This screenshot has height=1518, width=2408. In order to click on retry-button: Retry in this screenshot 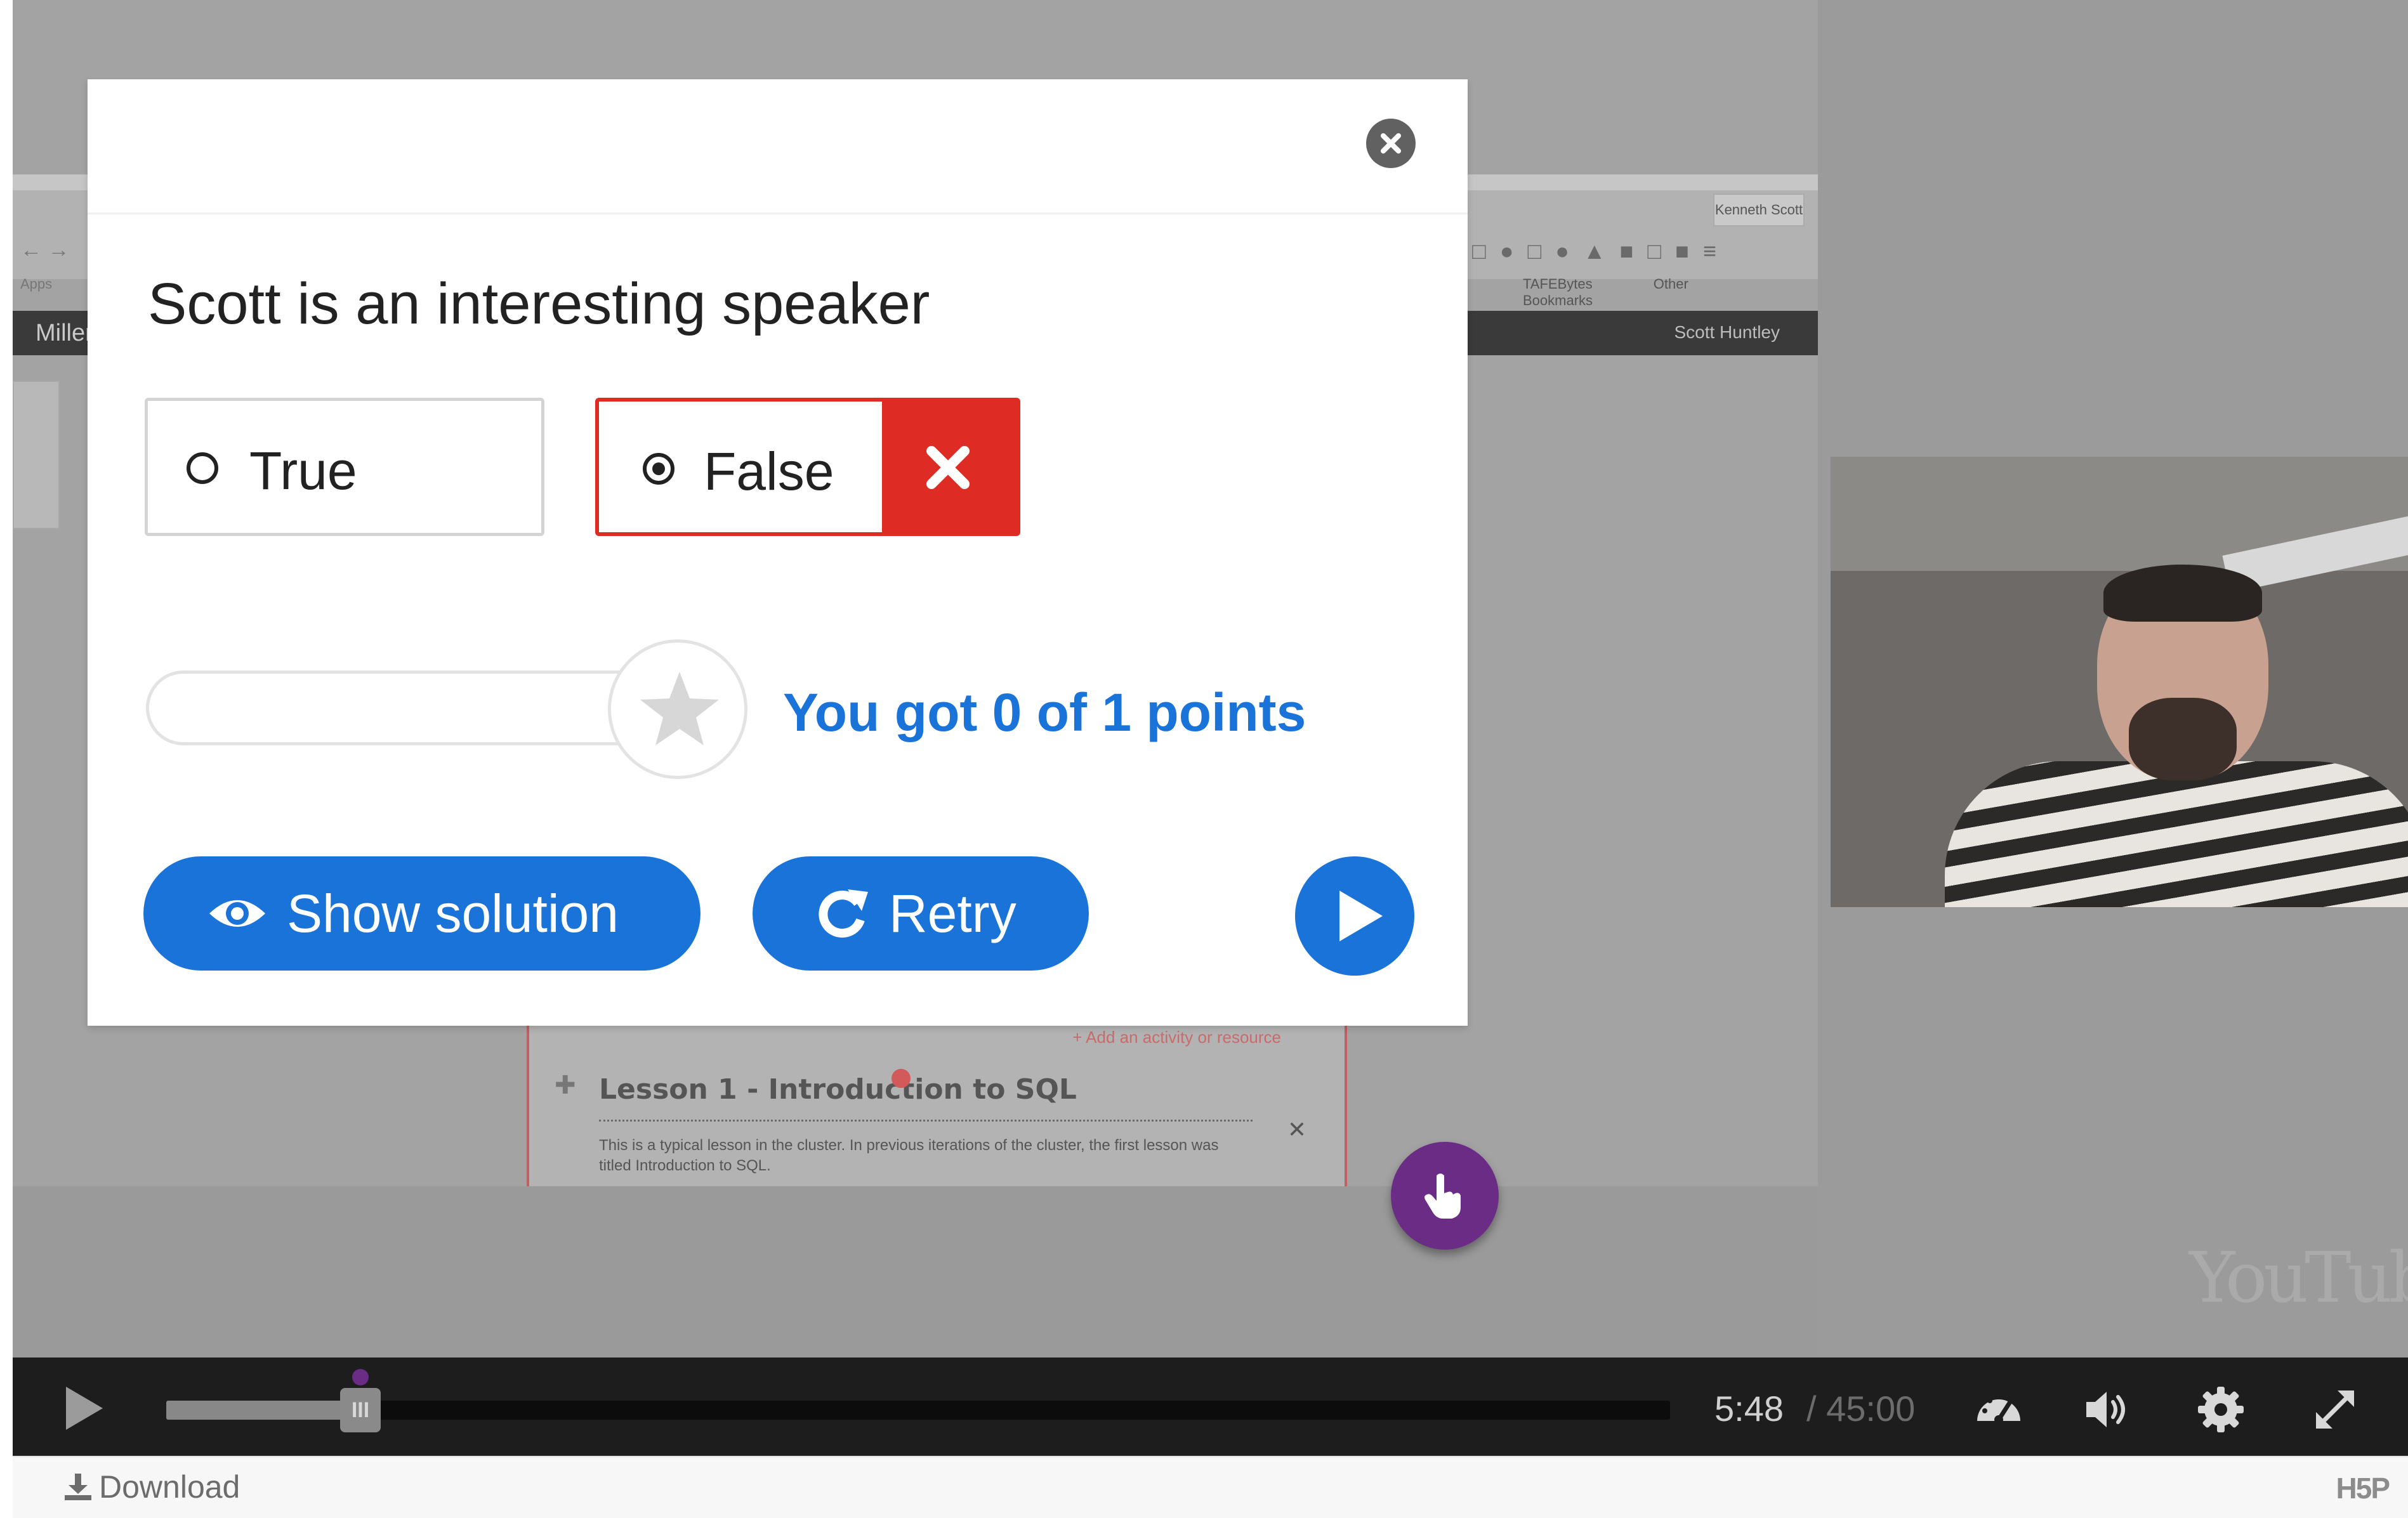, I will do `click(921, 914)`.